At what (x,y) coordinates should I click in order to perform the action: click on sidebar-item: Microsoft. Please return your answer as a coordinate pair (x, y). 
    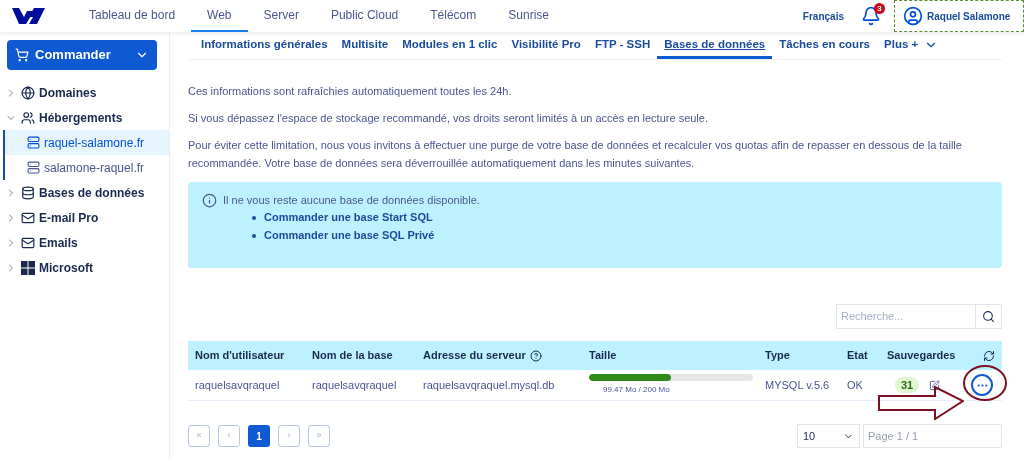
    Looking at the image, I should click on (84, 267).